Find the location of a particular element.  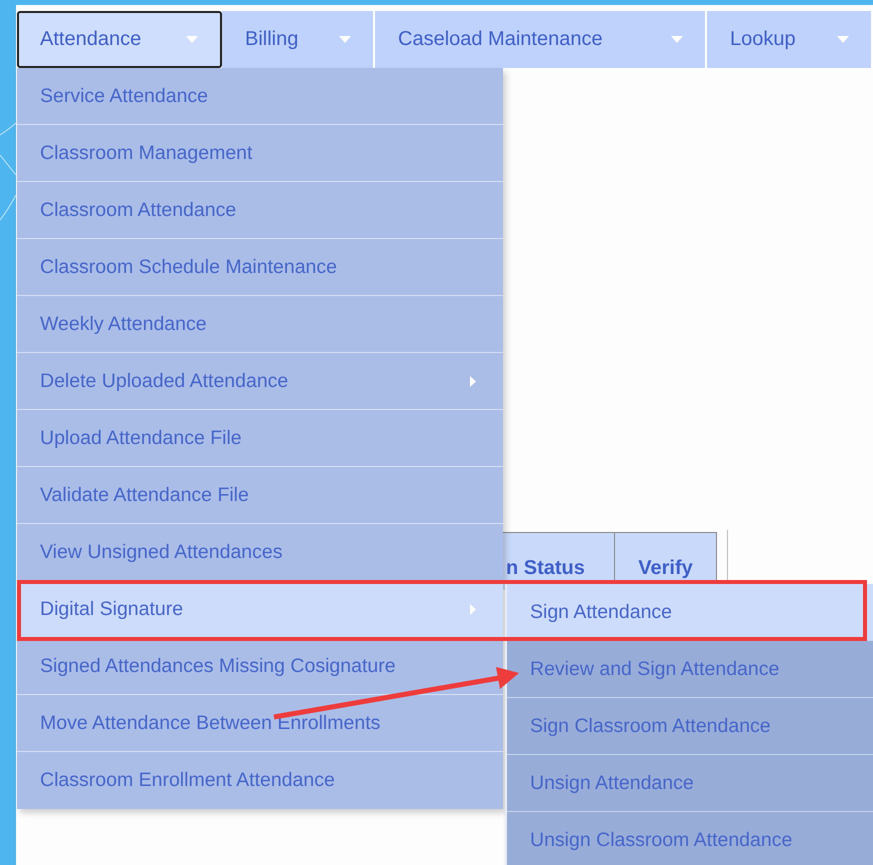

nav-tab: Lookup is located at coordinates (790, 39).